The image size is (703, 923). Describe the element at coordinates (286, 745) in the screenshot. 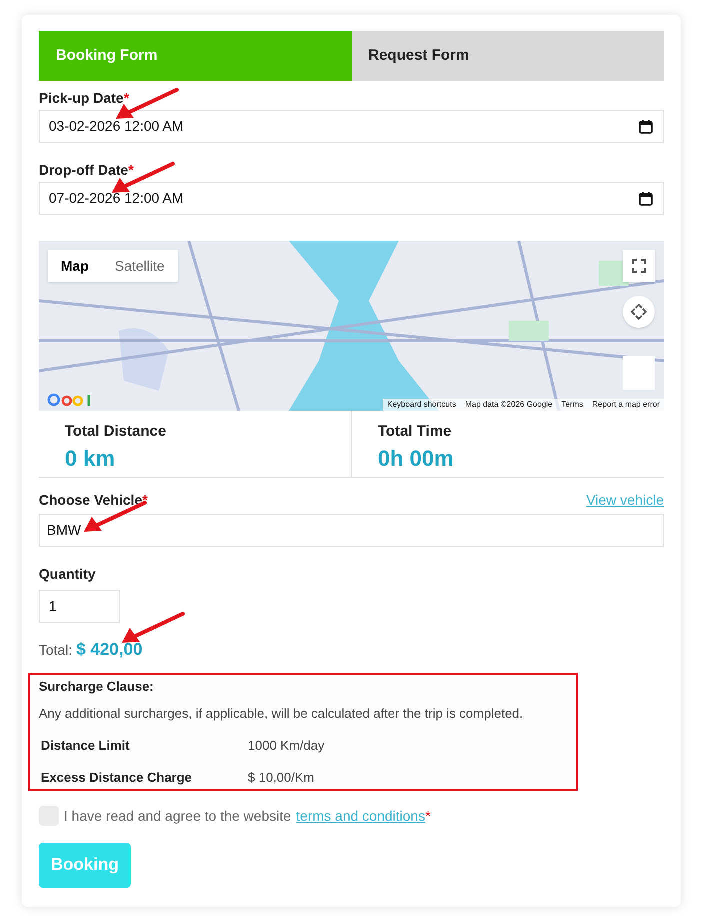

I see `surcharge-row-value: 1000 Km/day` at that location.